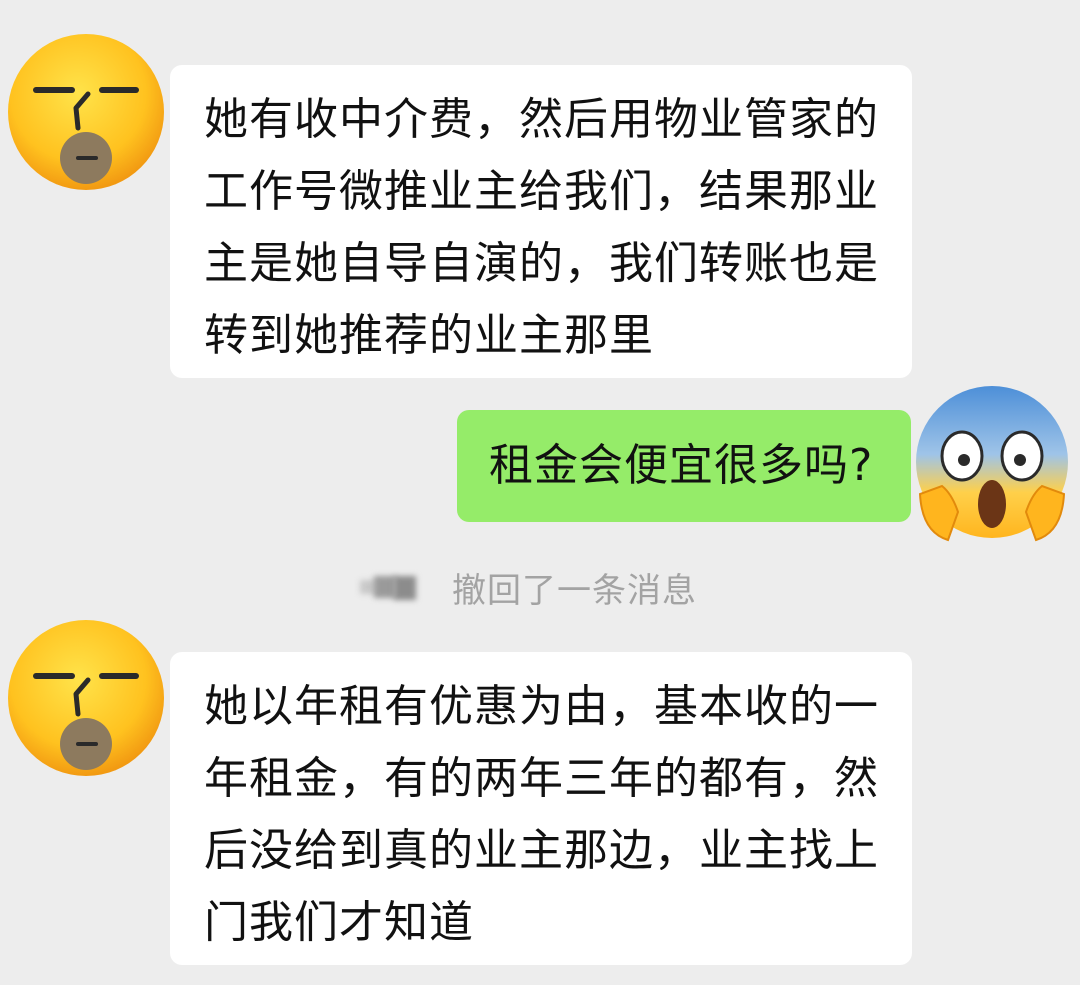 The width and height of the screenshot is (1080, 985). I want to click on message-line: 她以年租有优惠为由，基本收的一, so click(541, 706).